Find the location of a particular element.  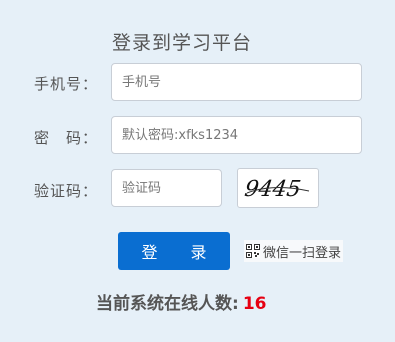

captcha-image: 9445 is located at coordinates (278, 188).